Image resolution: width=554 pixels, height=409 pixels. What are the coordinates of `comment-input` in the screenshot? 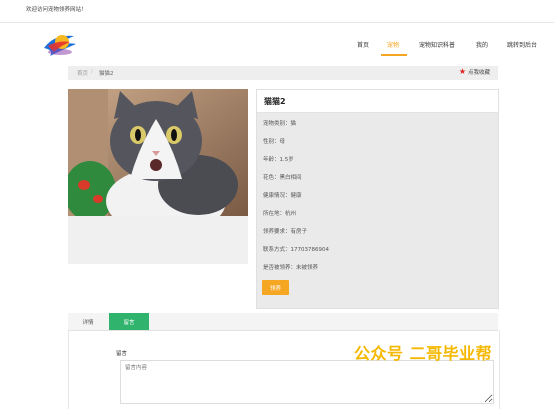 It's located at (307, 382).